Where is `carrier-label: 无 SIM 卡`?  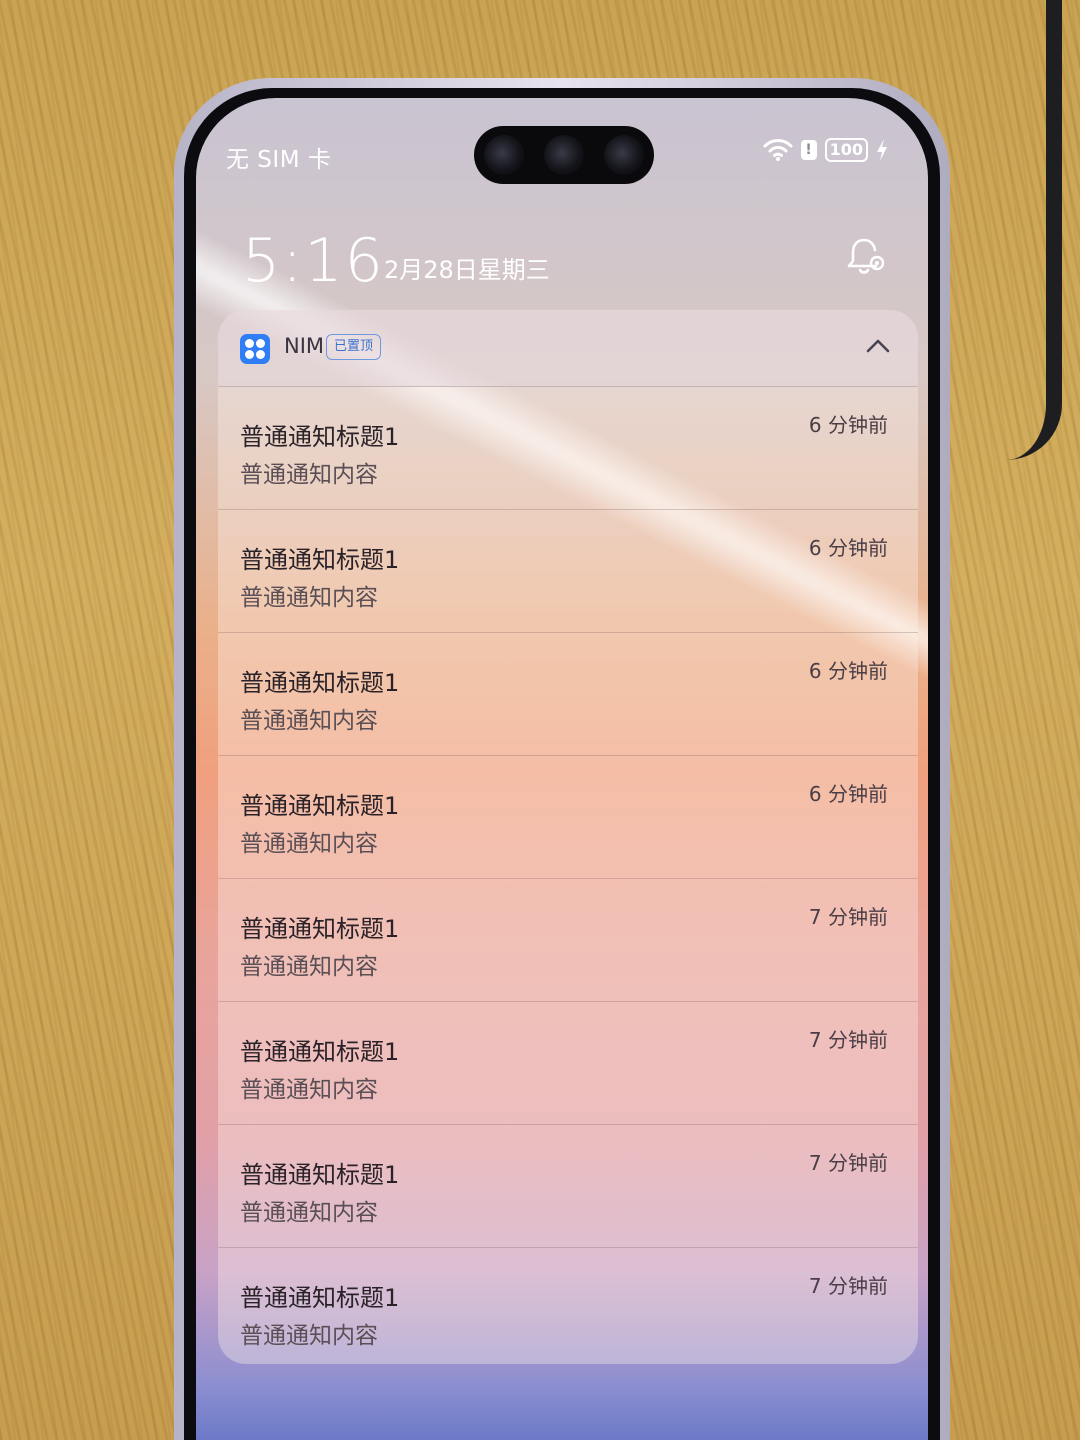 carrier-label: 无 SIM 卡 is located at coordinates (279, 160).